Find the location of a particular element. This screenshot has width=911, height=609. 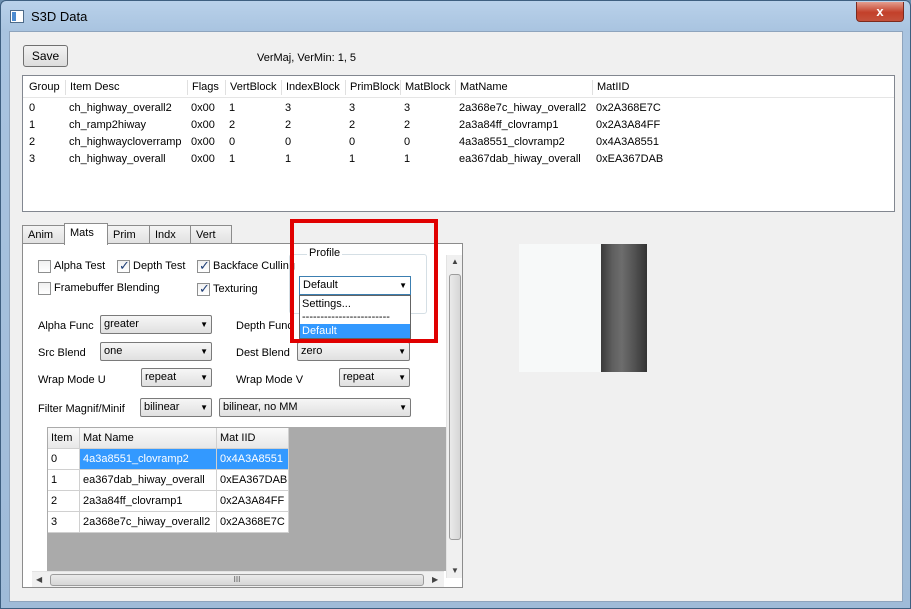

grid-cell: 0x2A368E7C is located at coordinates (253, 522).